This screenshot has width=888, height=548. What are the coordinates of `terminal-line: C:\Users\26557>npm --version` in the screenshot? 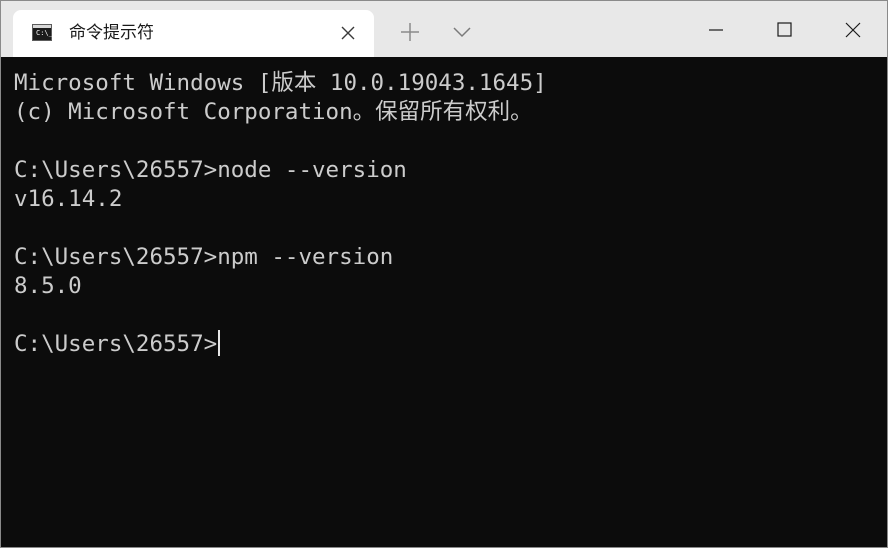 It's located at (204, 257).